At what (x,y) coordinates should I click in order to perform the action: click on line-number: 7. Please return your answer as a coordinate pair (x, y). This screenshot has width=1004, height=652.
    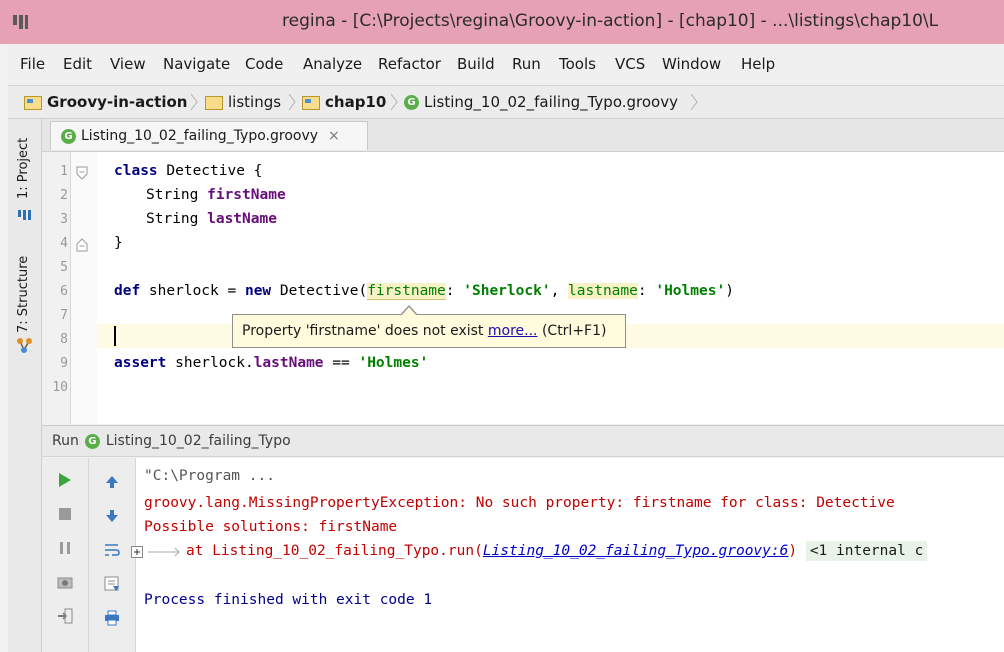
    Looking at the image, I should click on (64, 315).